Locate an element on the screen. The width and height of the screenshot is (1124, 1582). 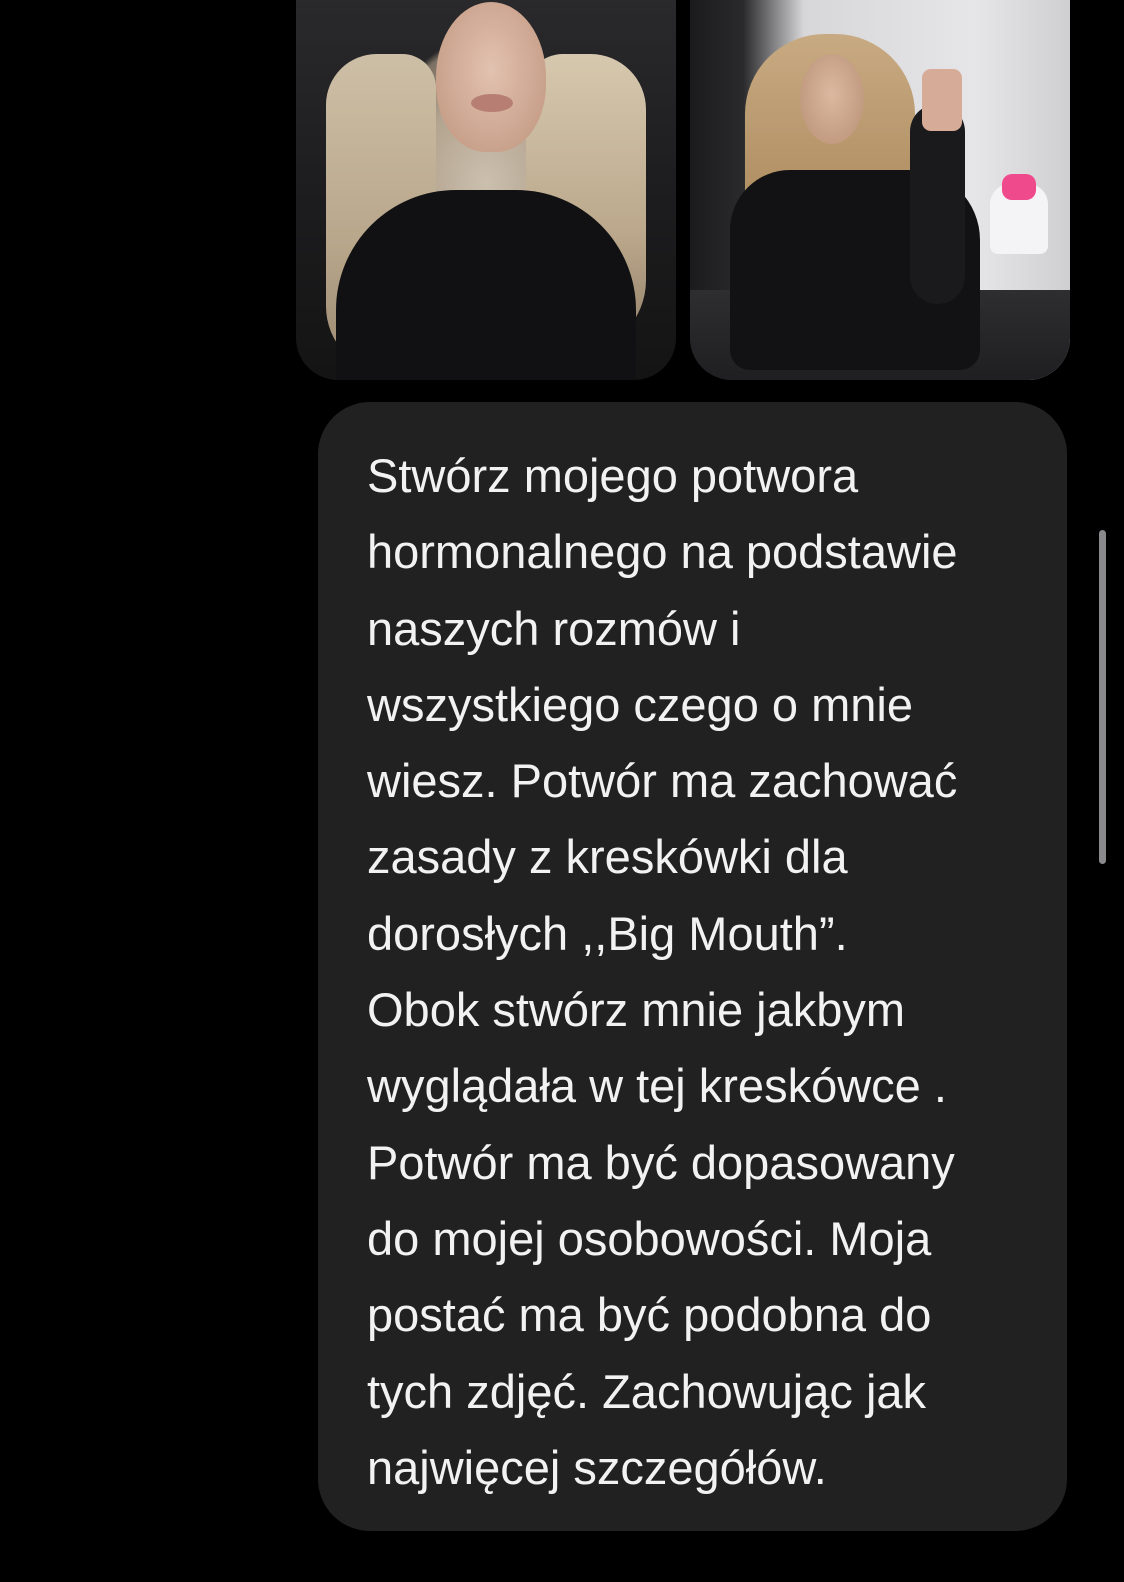
message-line: tych zdjęć. Zachowując jak is located at coordinates (647, 1391).